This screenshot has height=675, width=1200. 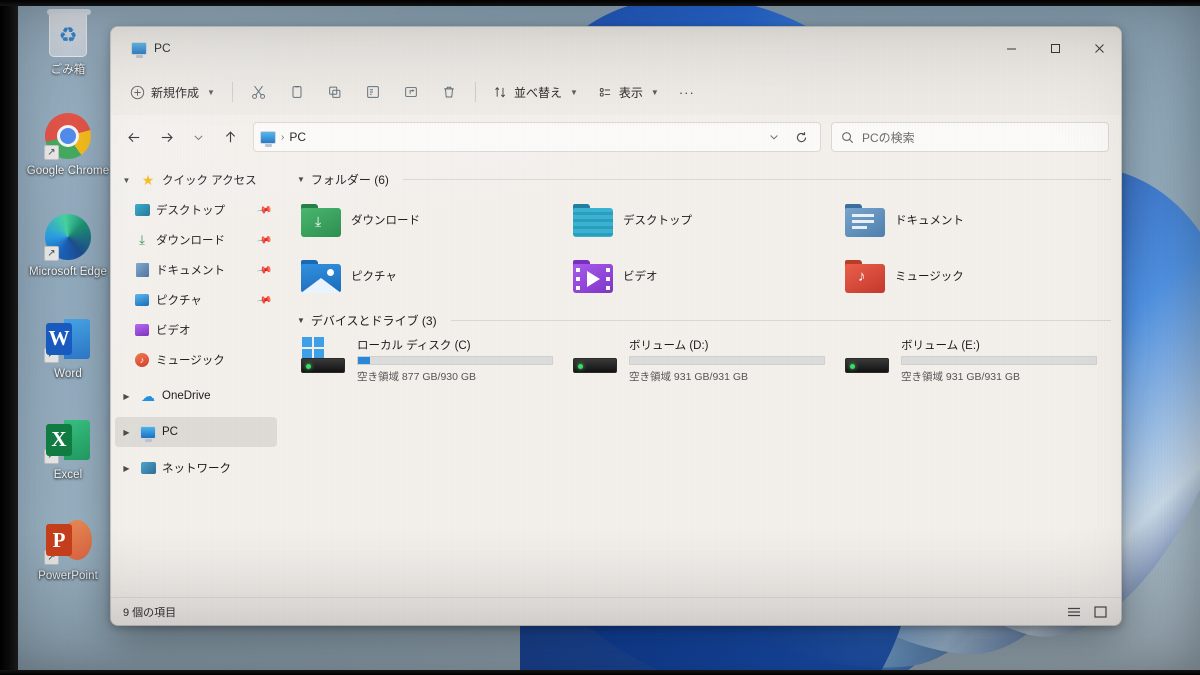 I want to click on copy-button, so click(x=297, y=92).